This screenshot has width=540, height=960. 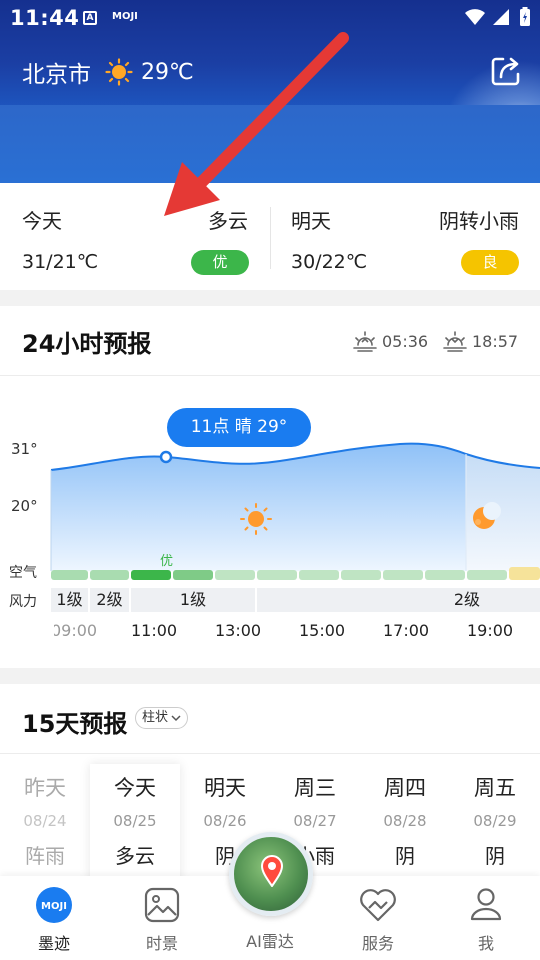 I want to click on hourly-title: 24小时预报, so click(x=87, y=344).